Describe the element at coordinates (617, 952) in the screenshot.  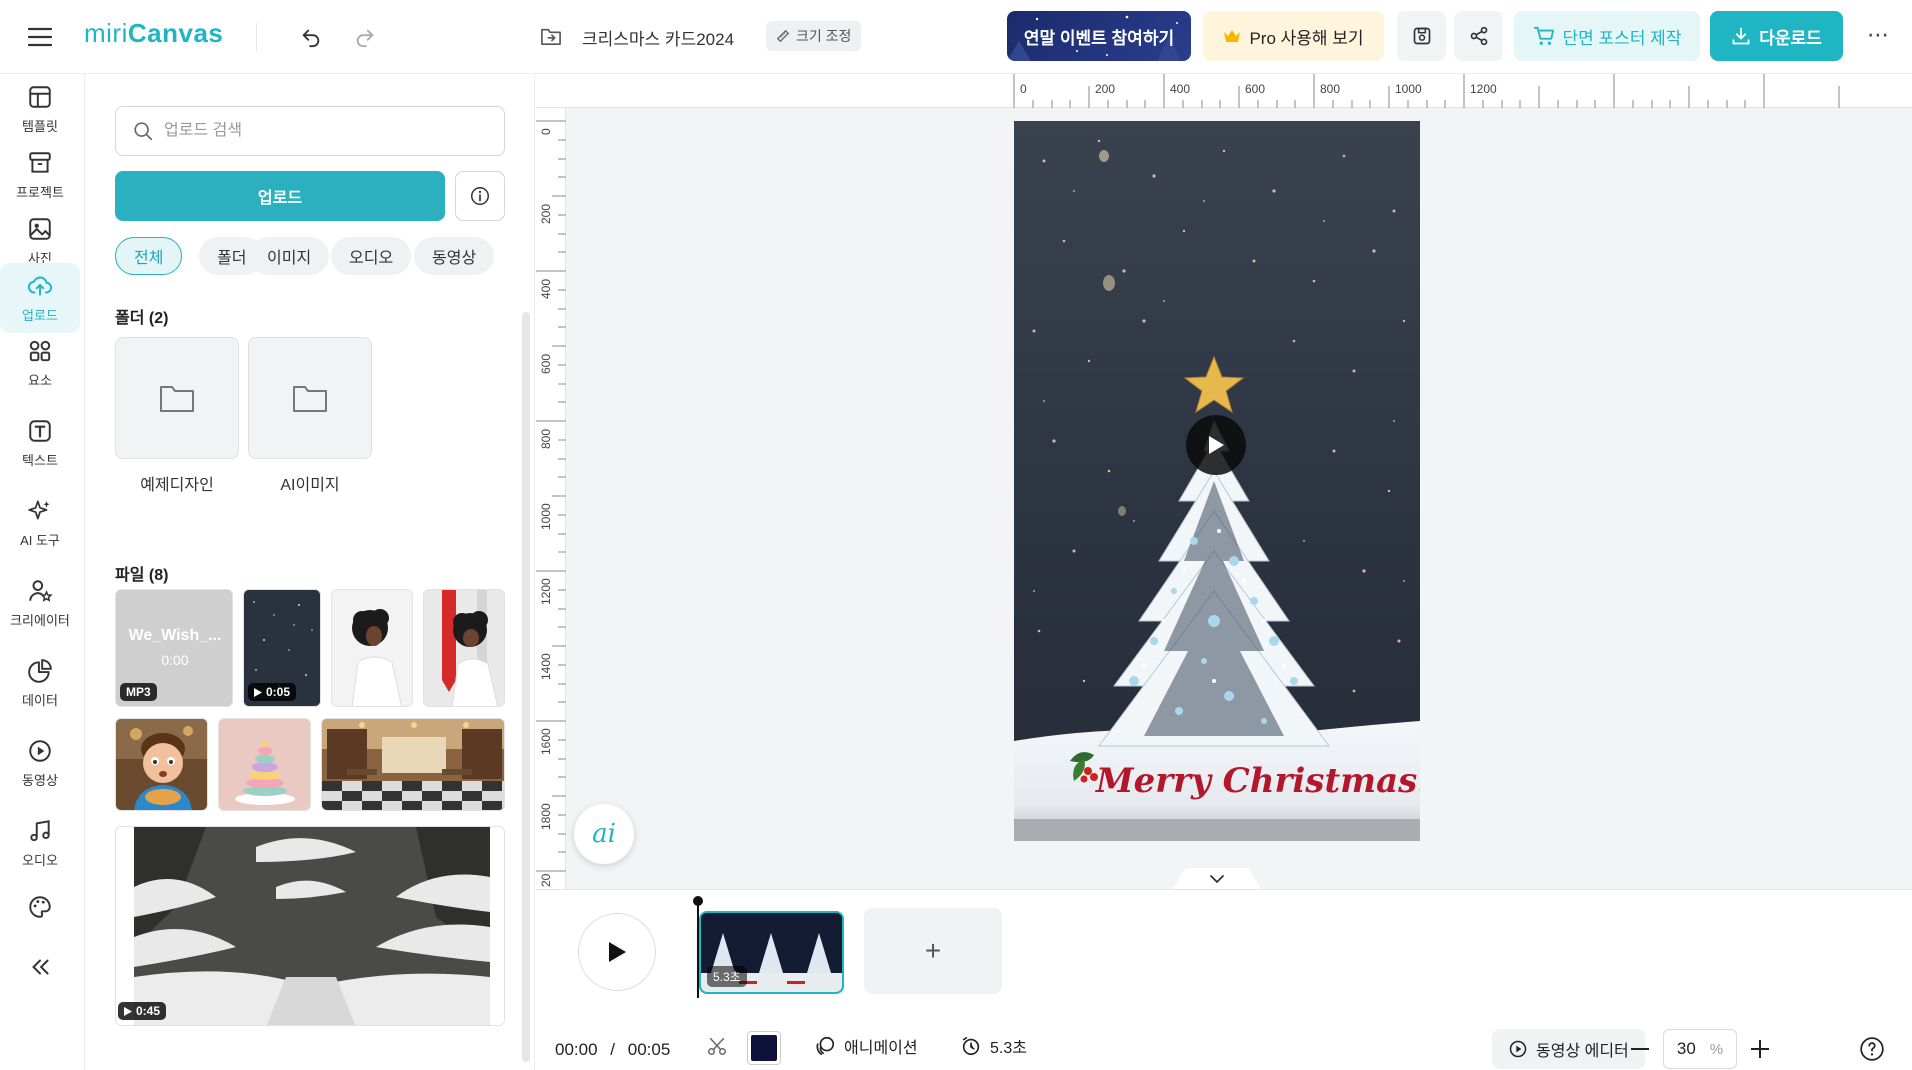
I see `play-button` at that location.